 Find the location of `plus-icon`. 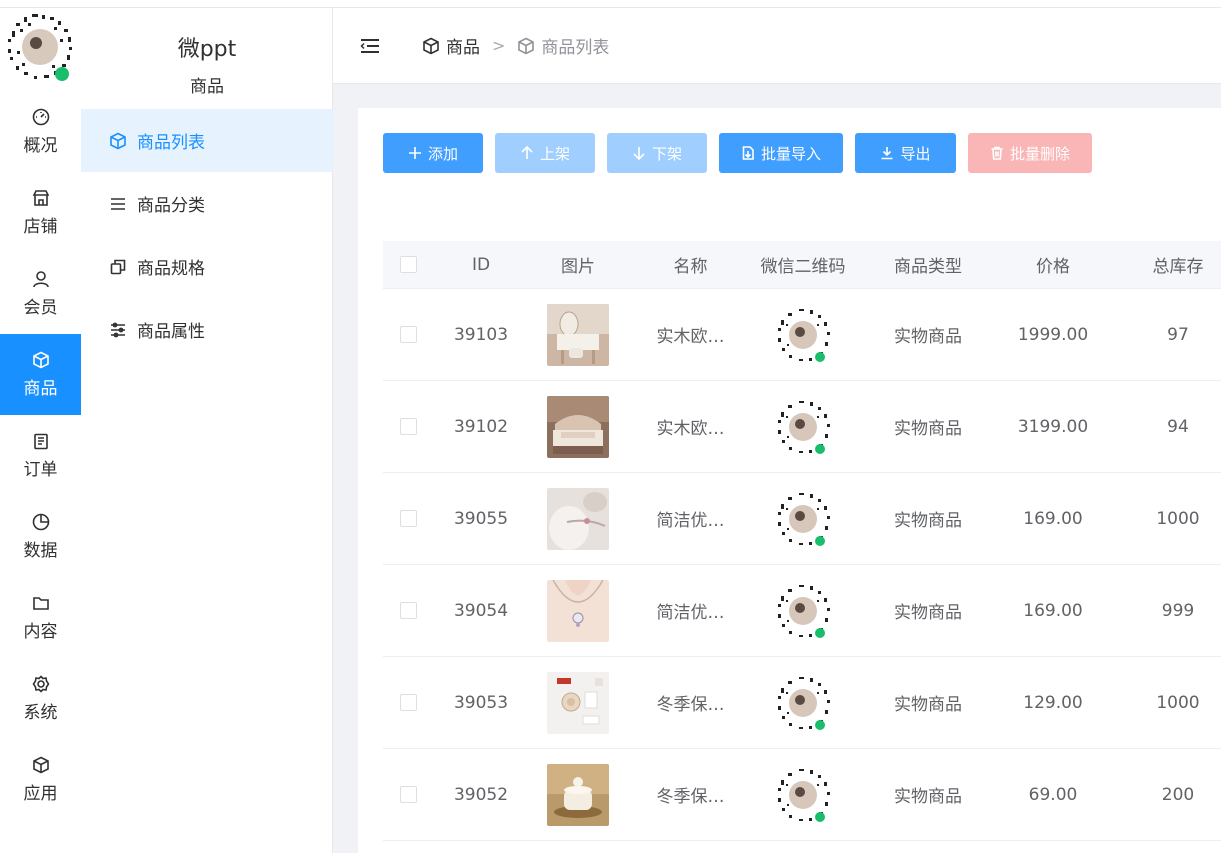

plus-icon is located at coordinates (415, 153).